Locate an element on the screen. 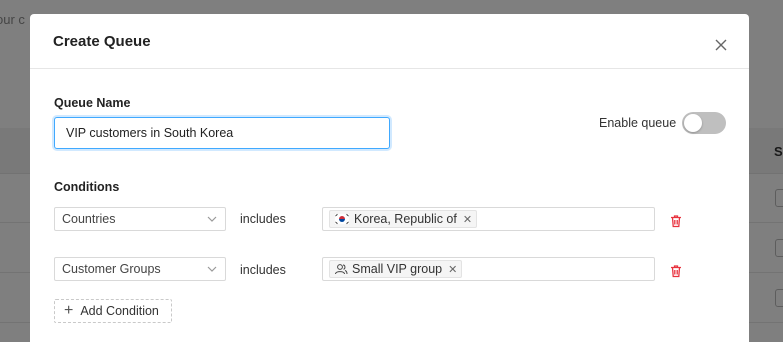 Image resolution: width=783 pixels, height=342 pixels. user-group-icon is located at coordinates (341, 269).